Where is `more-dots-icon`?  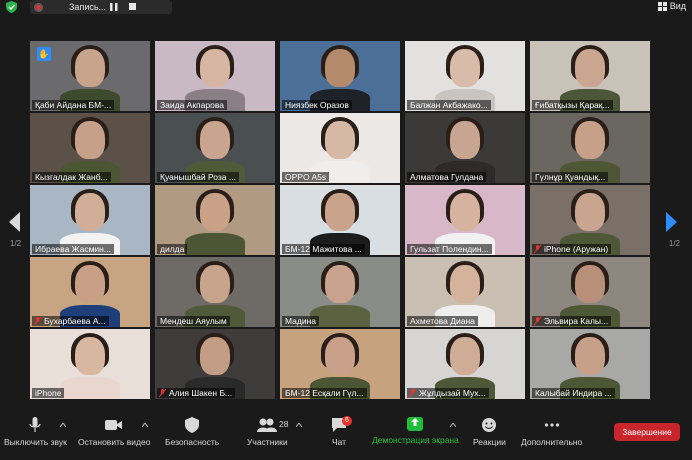 more-dots-icon is located at coordinates (551, 425).